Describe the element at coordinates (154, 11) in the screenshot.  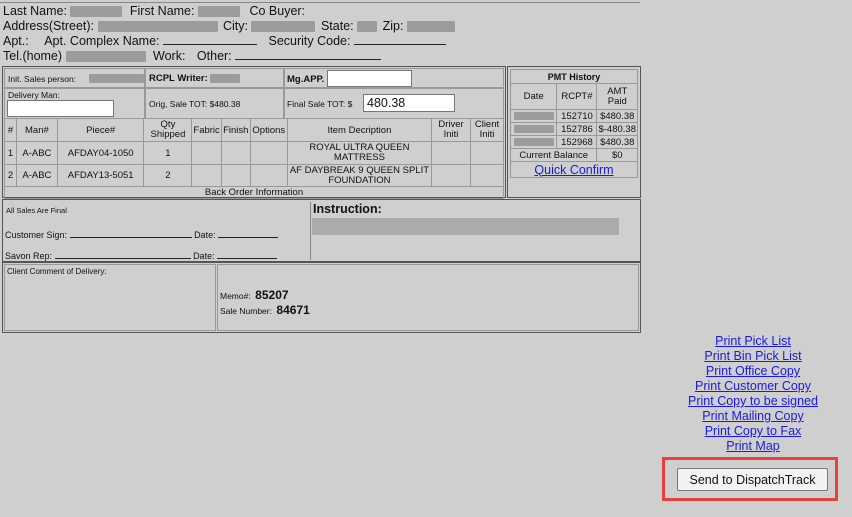
I see `name-line: Last Name: First Name: Co Buyer:` at that location.